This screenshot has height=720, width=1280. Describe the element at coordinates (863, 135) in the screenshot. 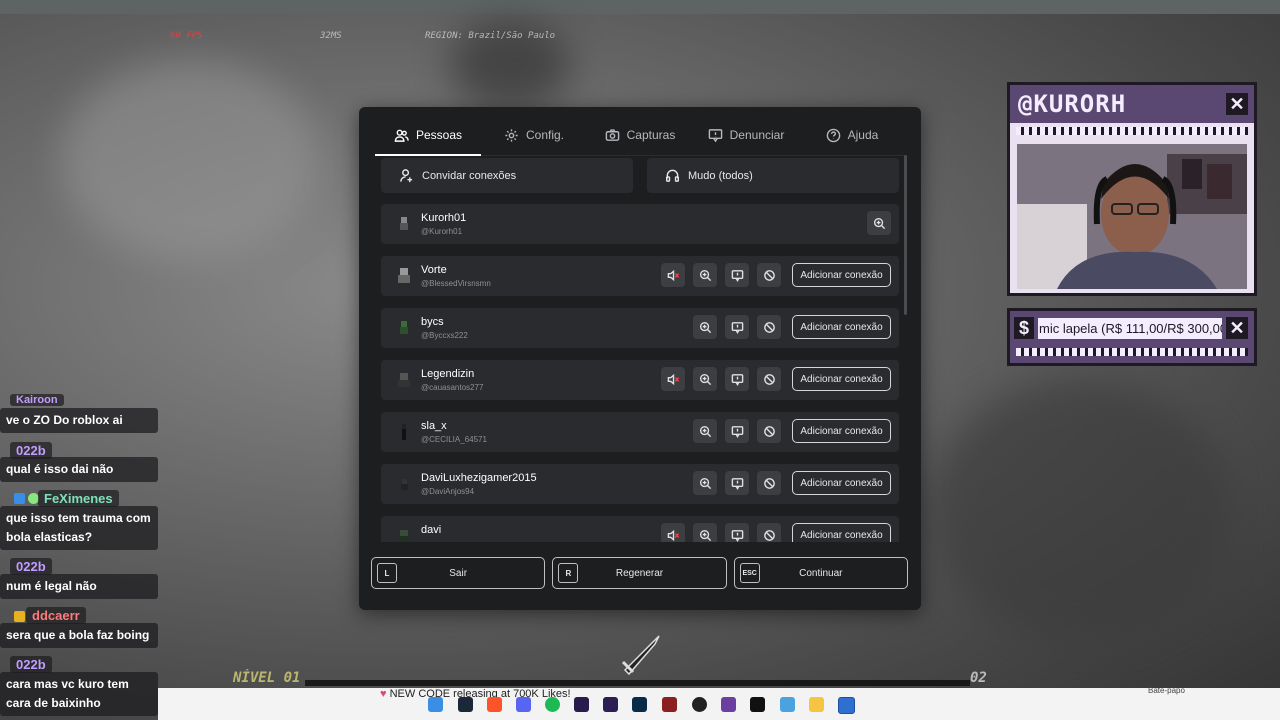

I see `tab-label: Ajuda` at that location.